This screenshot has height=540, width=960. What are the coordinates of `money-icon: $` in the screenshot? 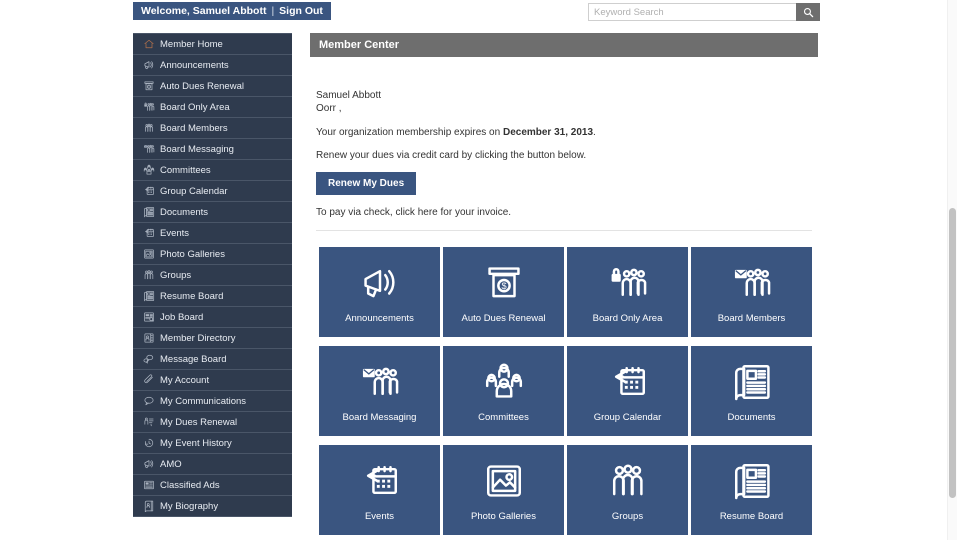 It's located at (148, 86).